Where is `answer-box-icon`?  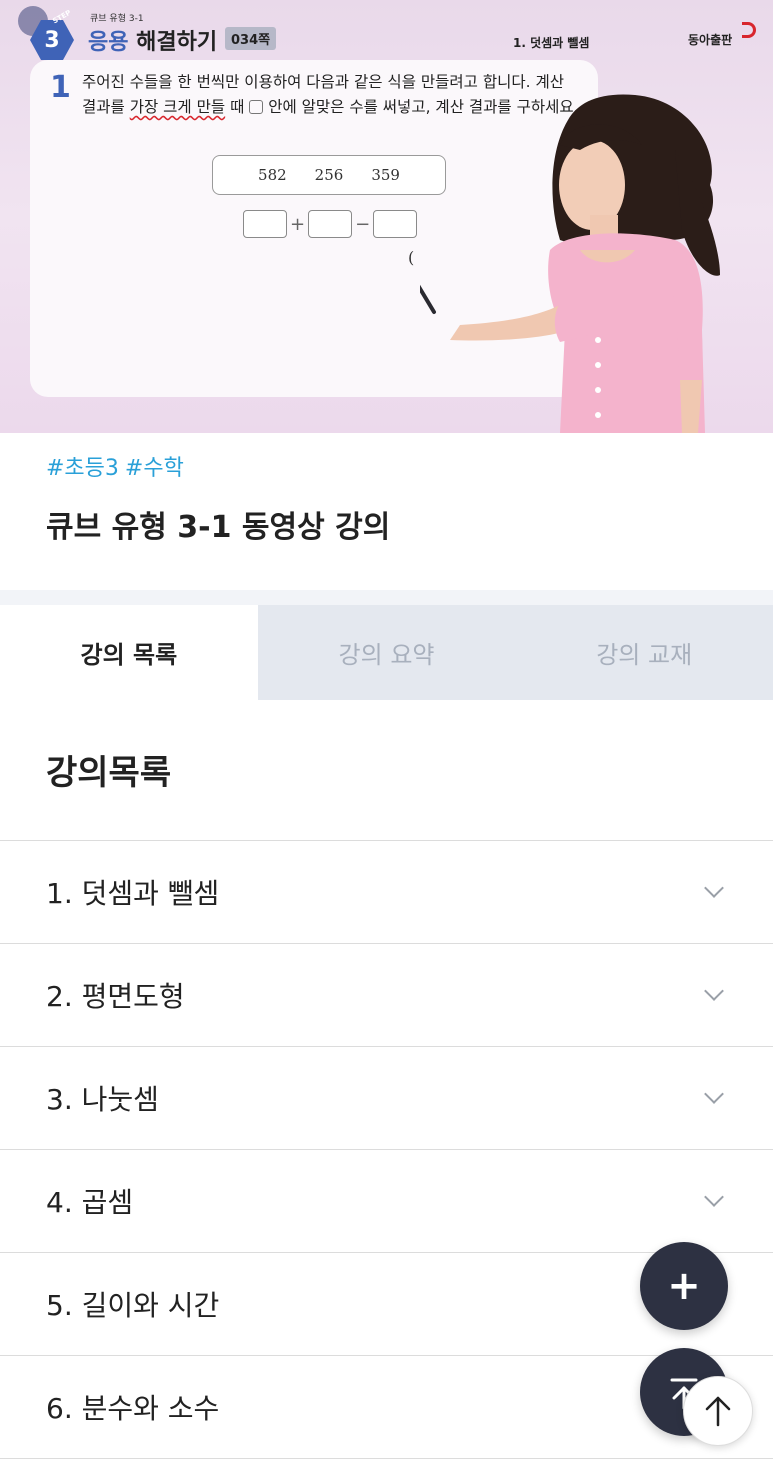 answer-box-icon is located at coordinates (256, 107).